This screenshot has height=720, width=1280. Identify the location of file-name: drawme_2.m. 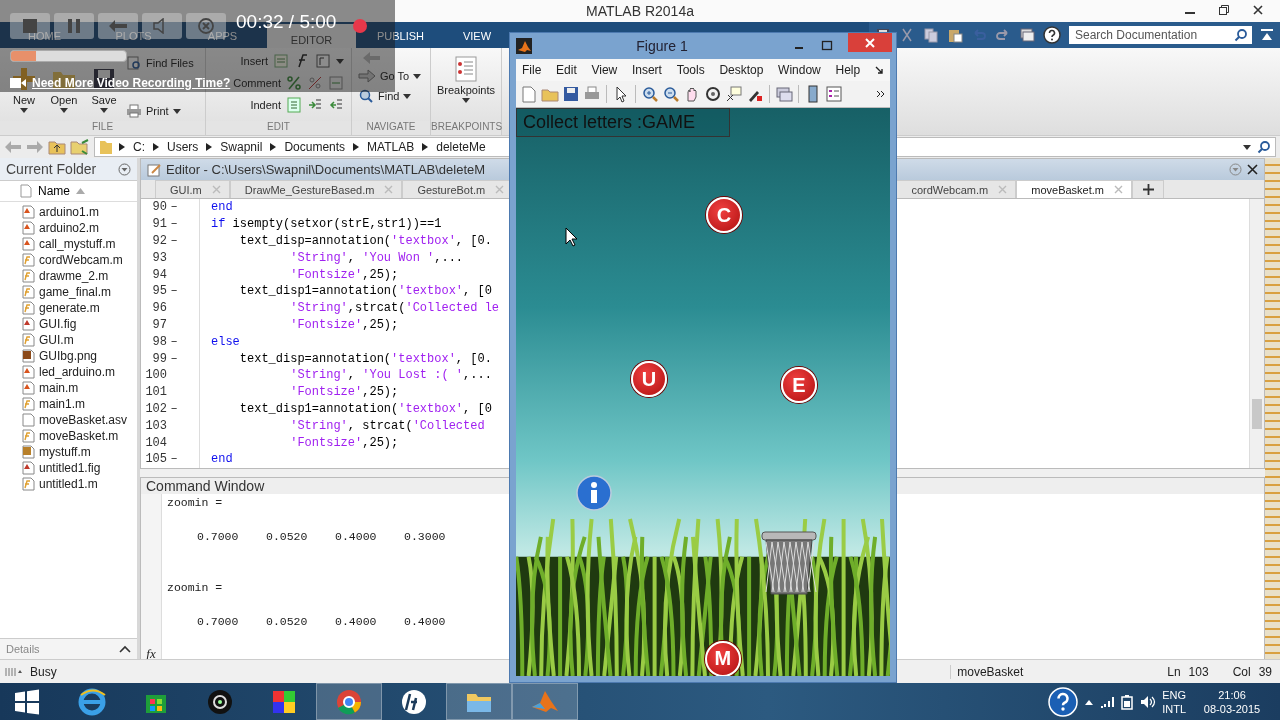
(74, 276).